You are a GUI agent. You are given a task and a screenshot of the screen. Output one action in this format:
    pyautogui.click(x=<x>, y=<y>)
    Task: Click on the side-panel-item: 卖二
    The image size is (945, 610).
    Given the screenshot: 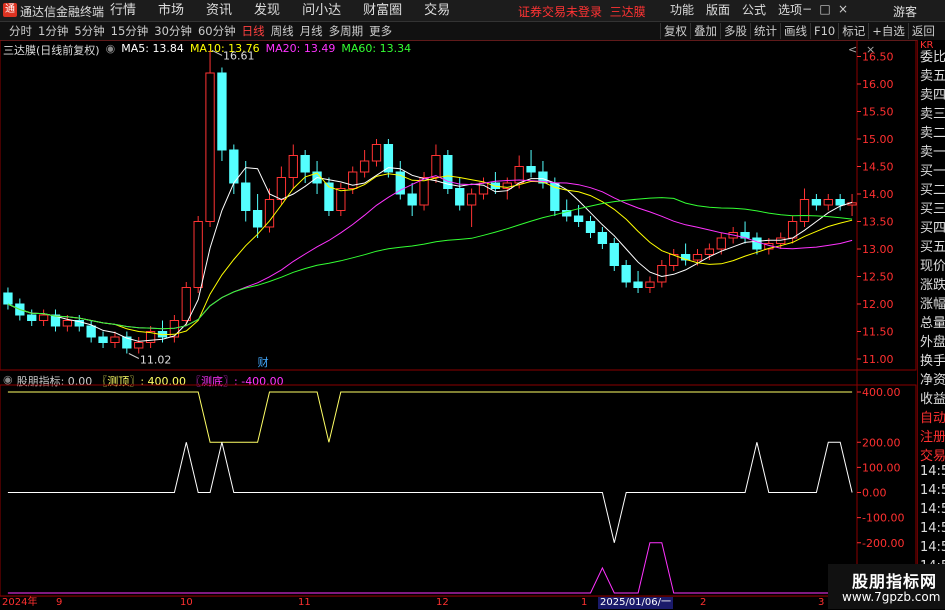 What is the action you would take?
    pyautogui.click(x=932, y=133)
    